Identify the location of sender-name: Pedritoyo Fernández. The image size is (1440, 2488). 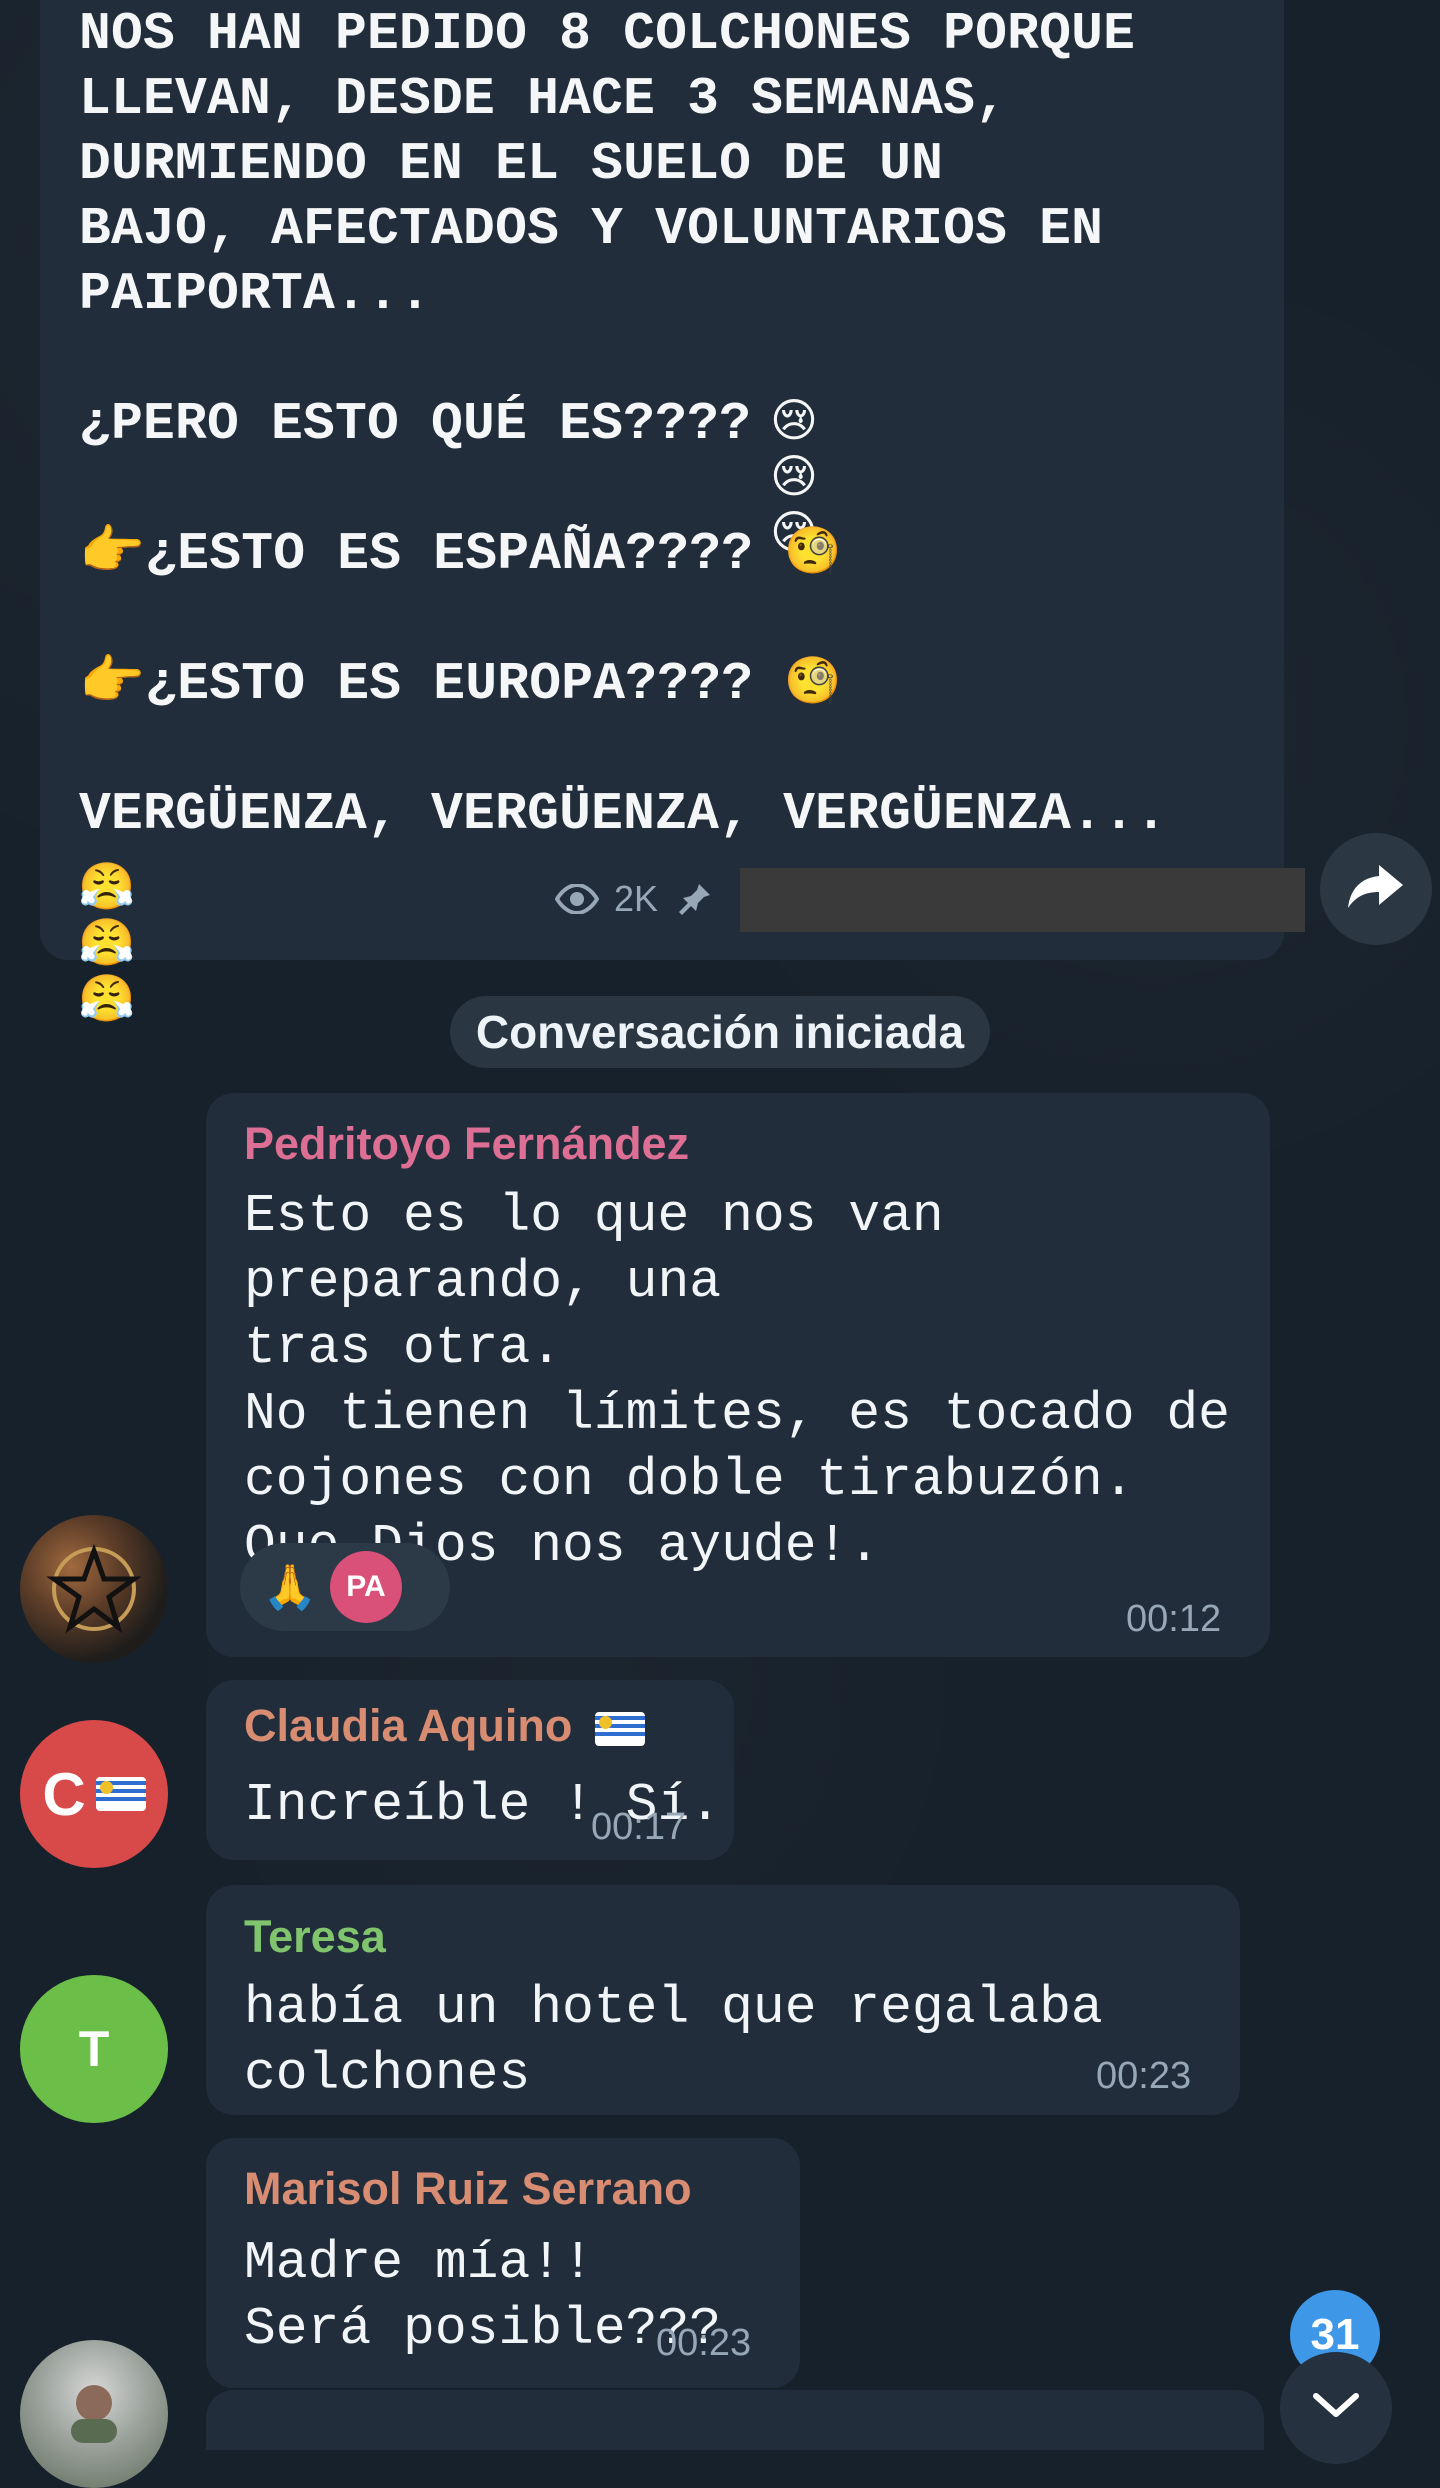
(467, 1143).